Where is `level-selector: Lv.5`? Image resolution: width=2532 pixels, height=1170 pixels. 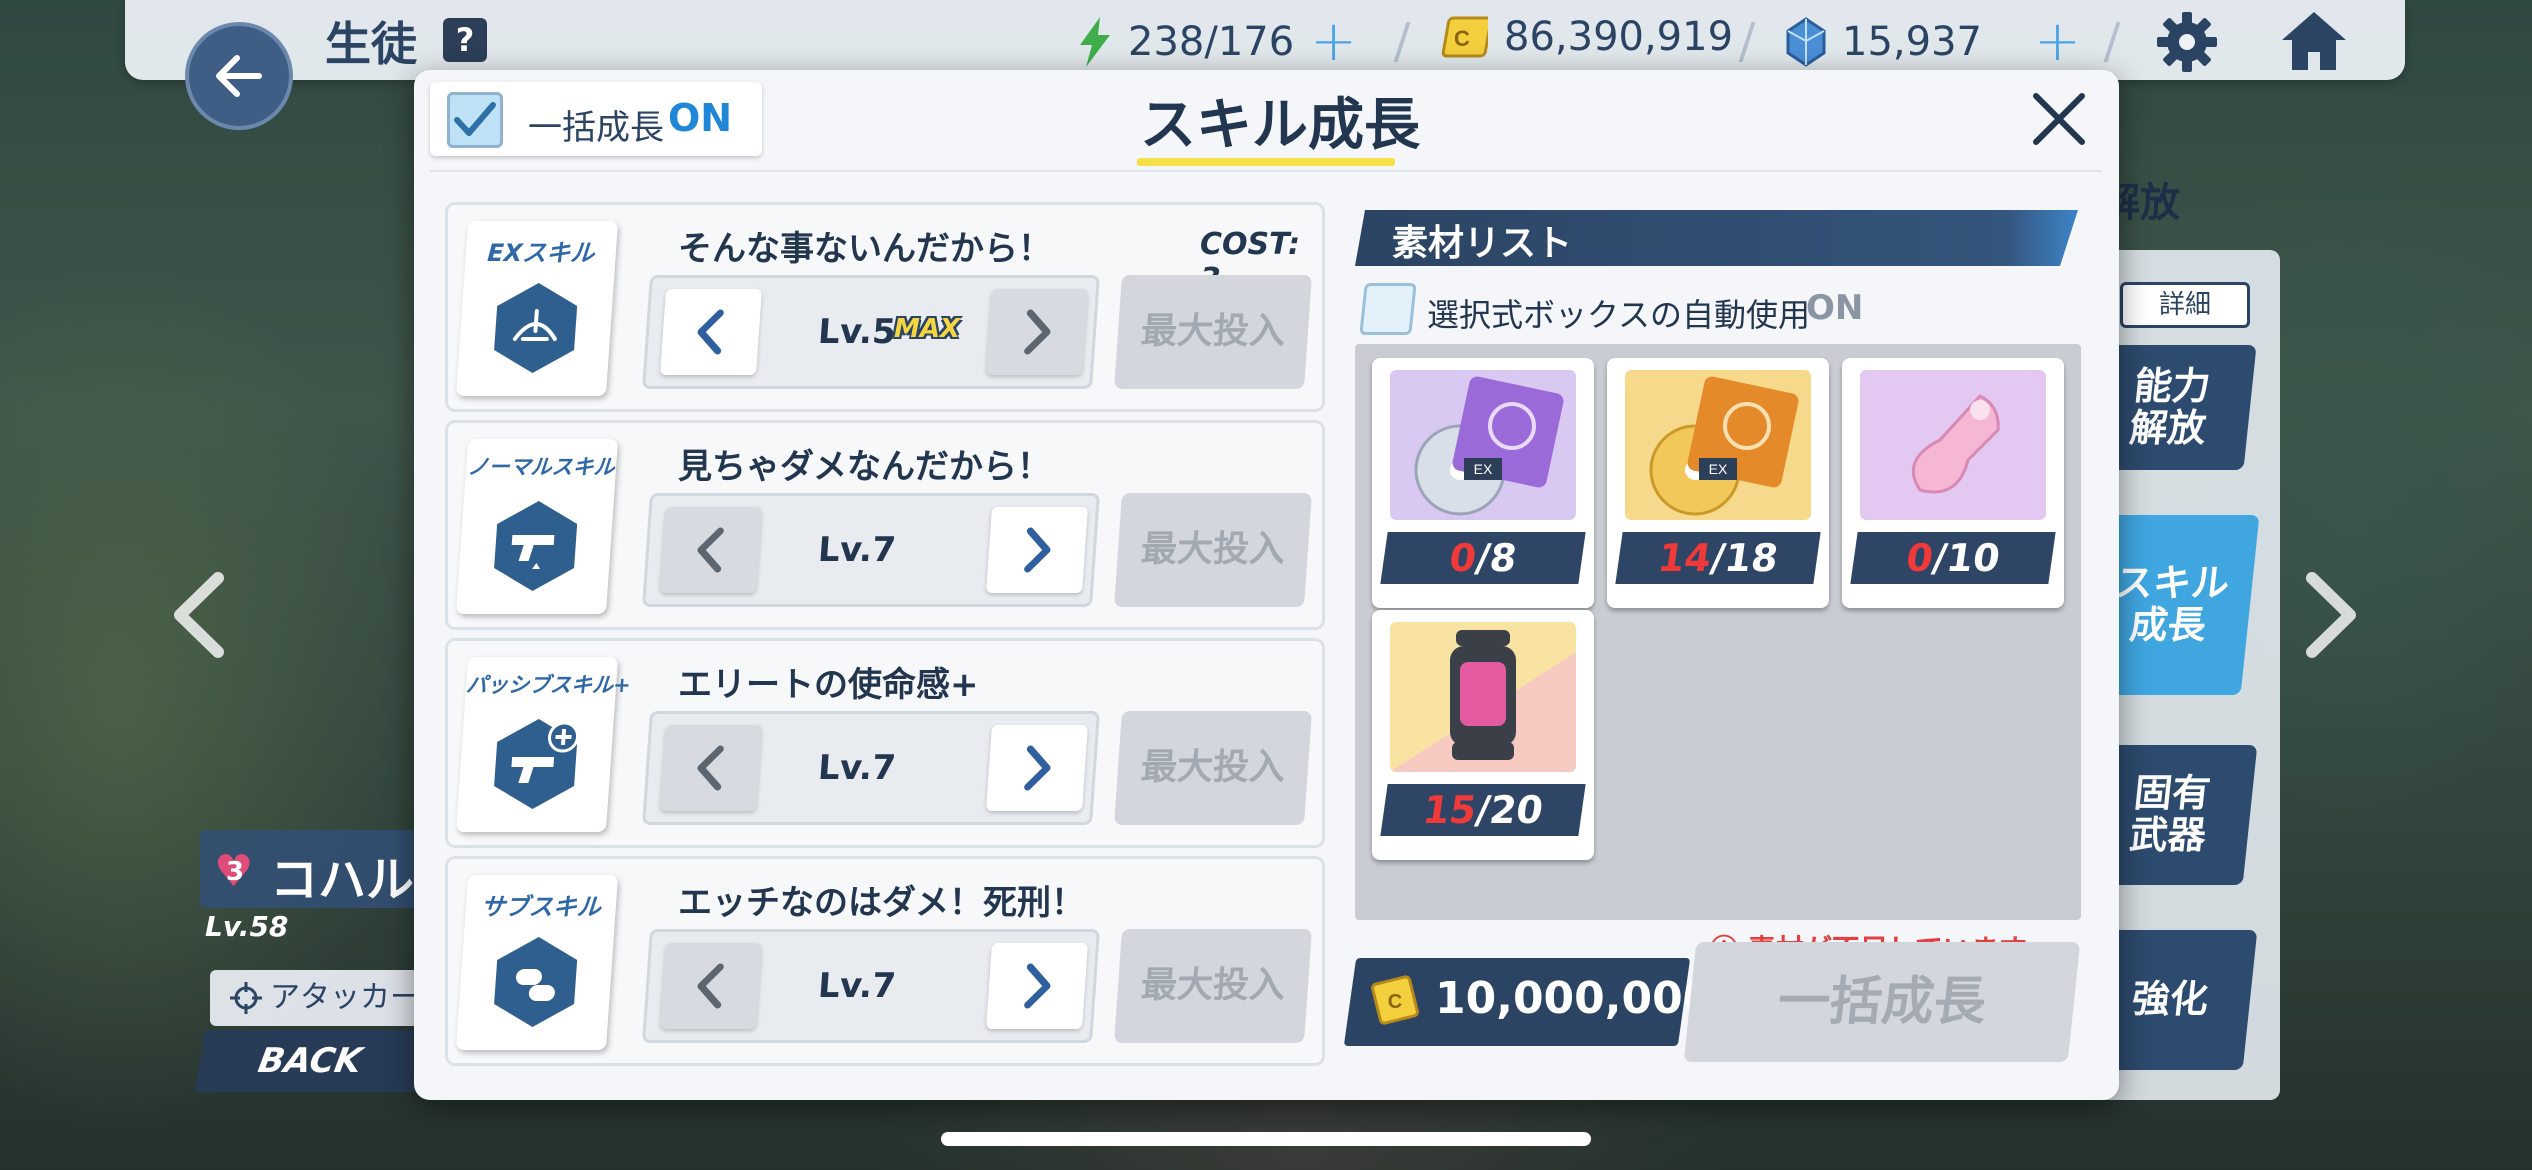
level-selector: Lv.5 is located at coordinates (871, 332).